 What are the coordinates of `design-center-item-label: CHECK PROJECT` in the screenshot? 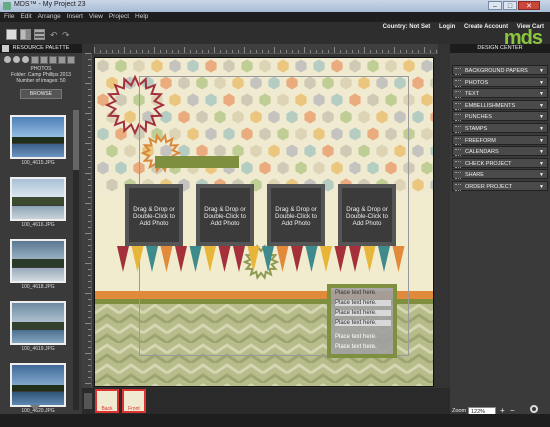 It's located at (488, 163).